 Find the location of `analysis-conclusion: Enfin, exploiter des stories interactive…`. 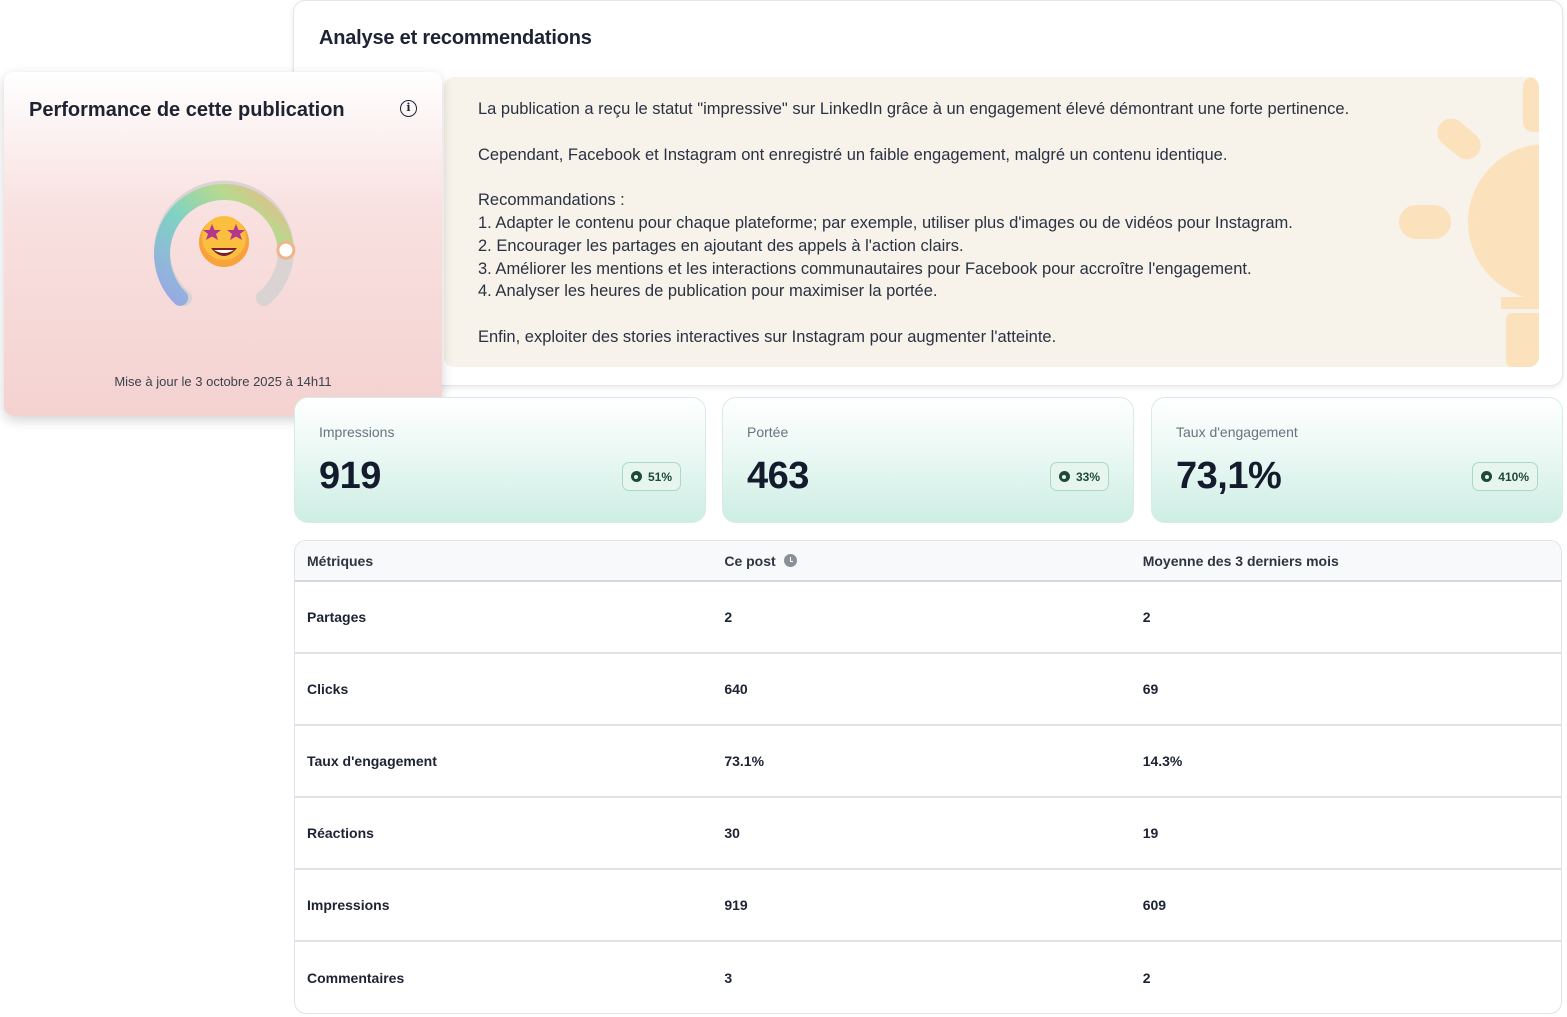

analysis-conclusion: Enfin, exploiter des stories interactive… is located at coordinates (767, 336).